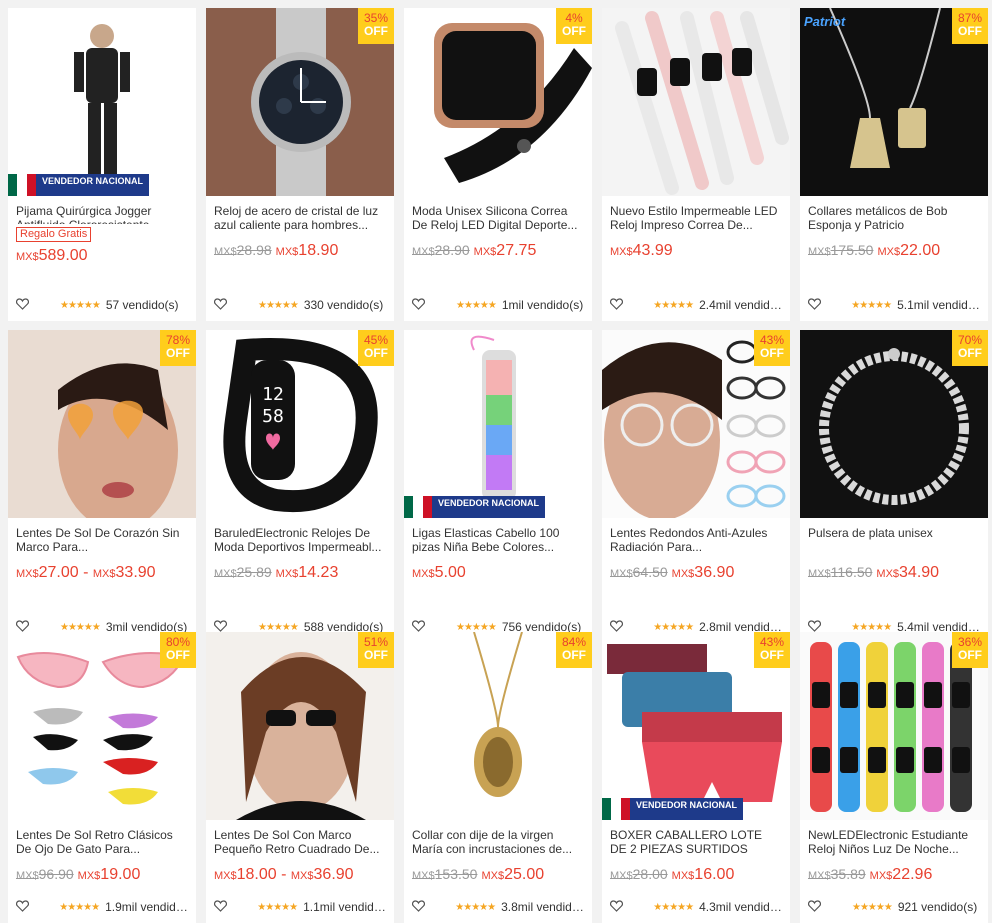 The width and height of the screenshot is (992, 923). What do you see at coordinates (696, 424) in the screenshot?
I see `product-image: 43% OFF` at bounding box center [696, 424].